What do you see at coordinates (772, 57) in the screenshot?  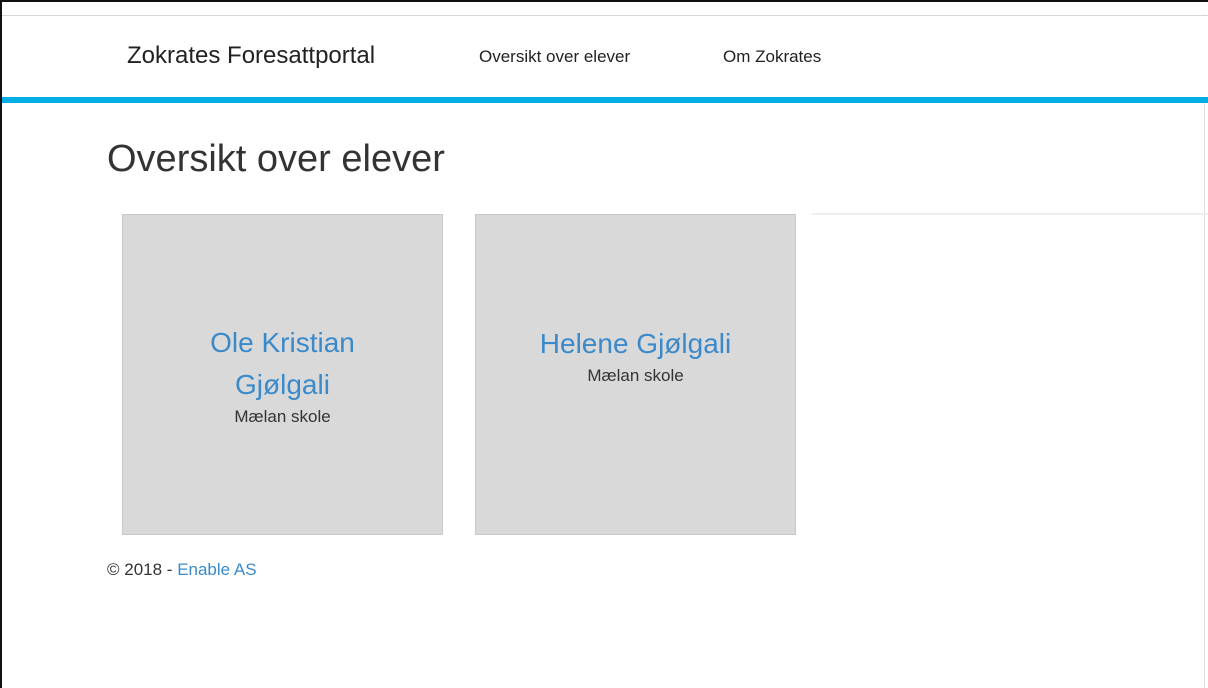 I see `nav-link-about: Om Zokrates` at bounding box center [772, 57].